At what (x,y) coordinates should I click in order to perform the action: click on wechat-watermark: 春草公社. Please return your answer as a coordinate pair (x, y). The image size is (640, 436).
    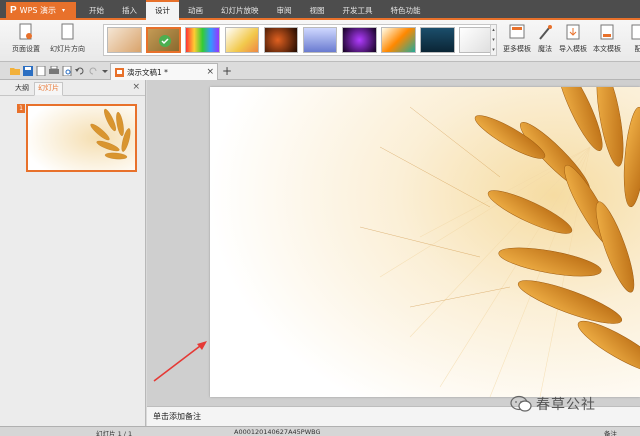
    Looking at the image, I should click on (553, 404).